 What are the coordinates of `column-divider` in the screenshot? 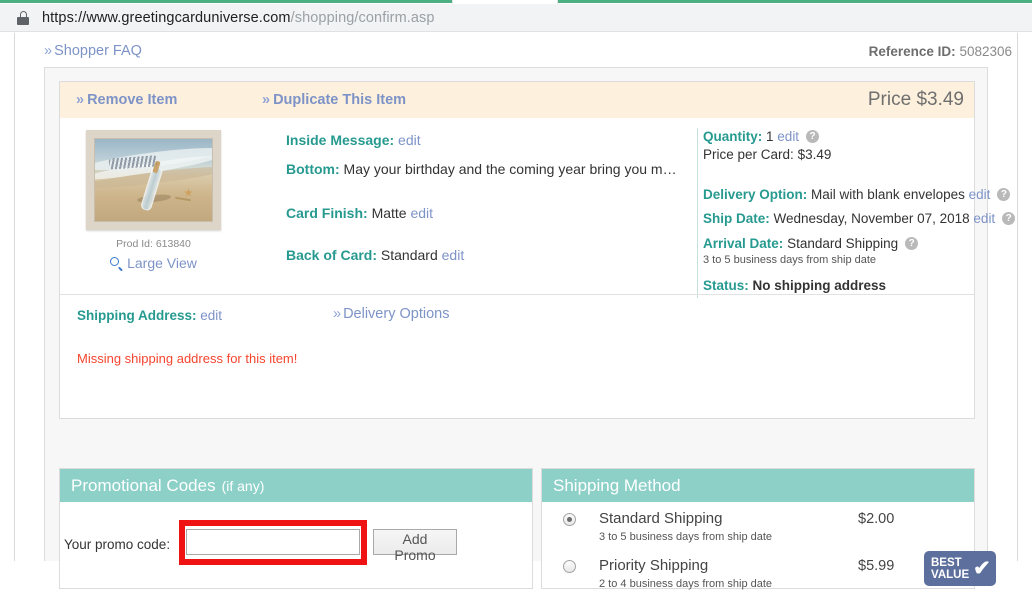 It's located at (697, 213).